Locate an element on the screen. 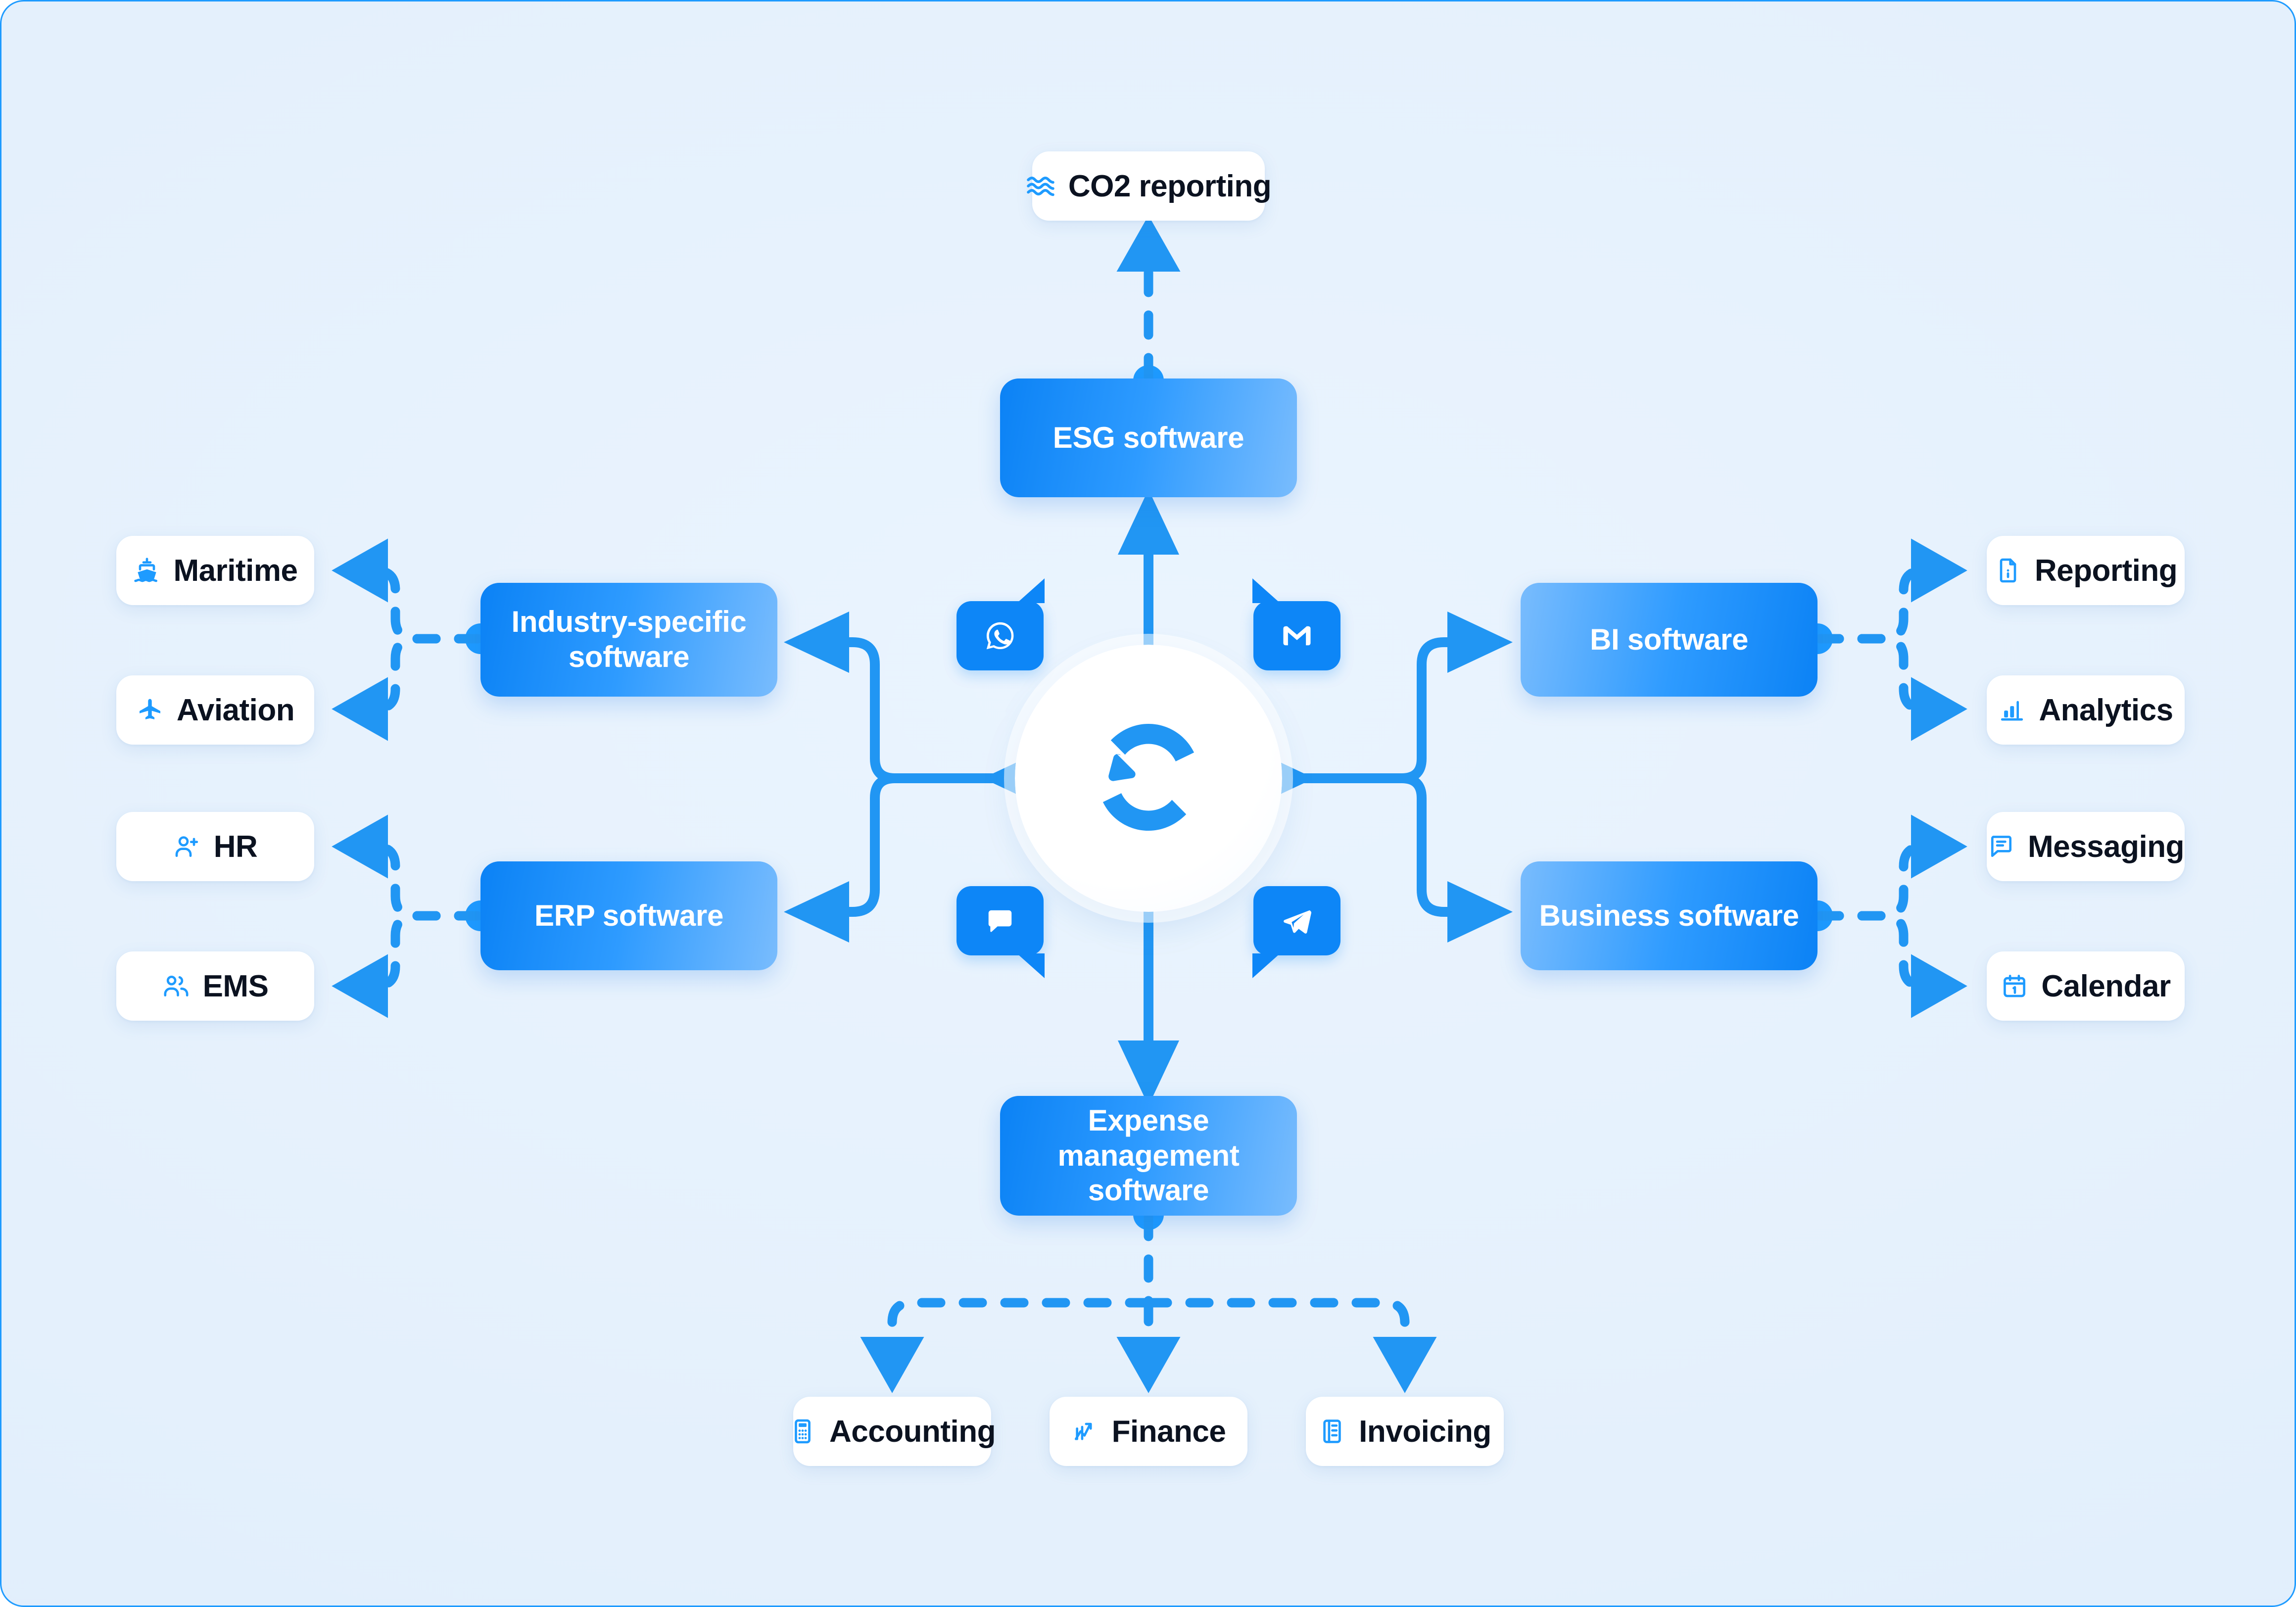 The width and height of the screenshot is (2296, 1607). node-label: Industry-specific software is located at coordinates (629, 639).